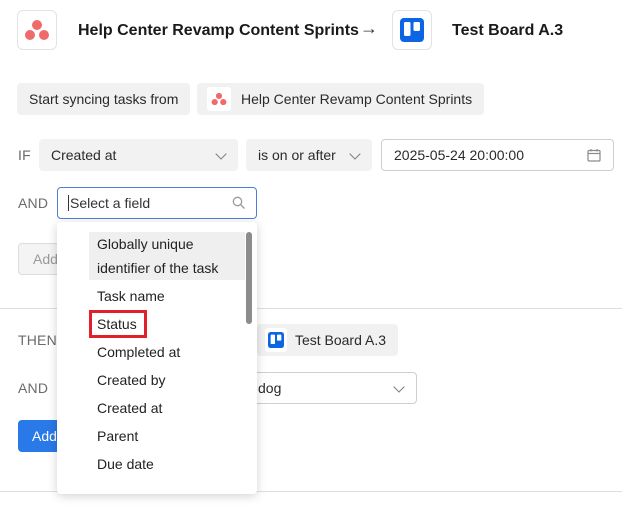 The image size is (622, 508). I want to click on dropdown-option-parent: Parent, so click(177, 436).